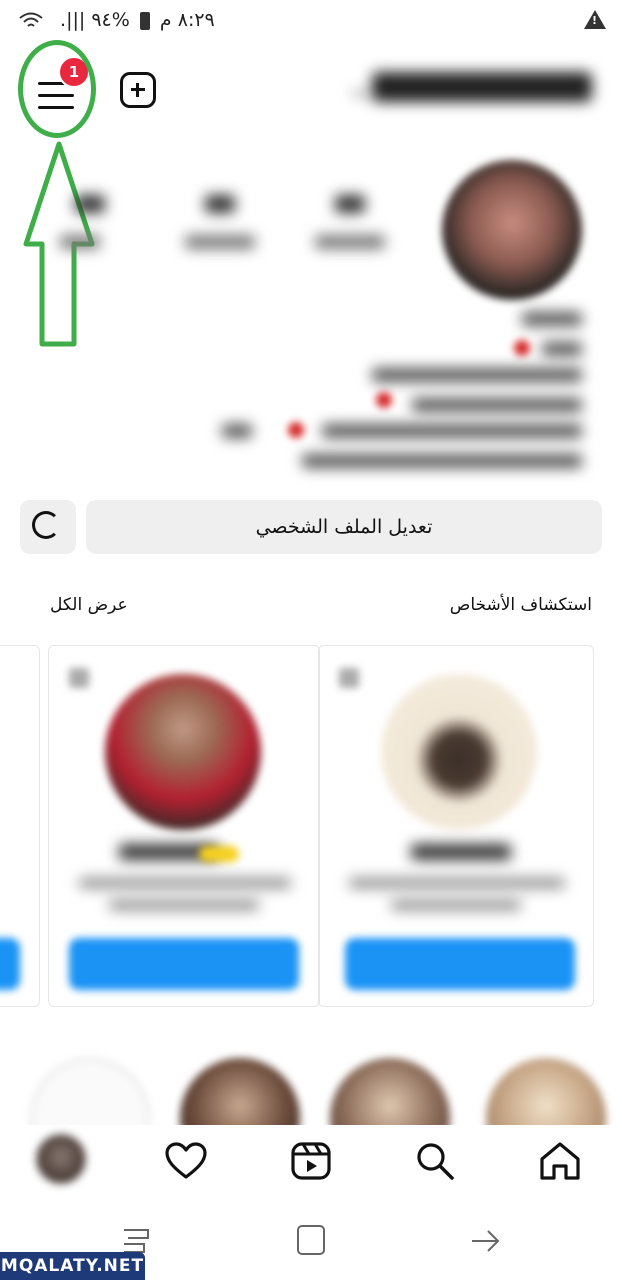 The height and width of the screenshot is (1280, 622). What do you see at coordinates (187, 20) in the screenshot?
I see `status-time: ٨:٢٩ م` at bounding box center [187, 20].